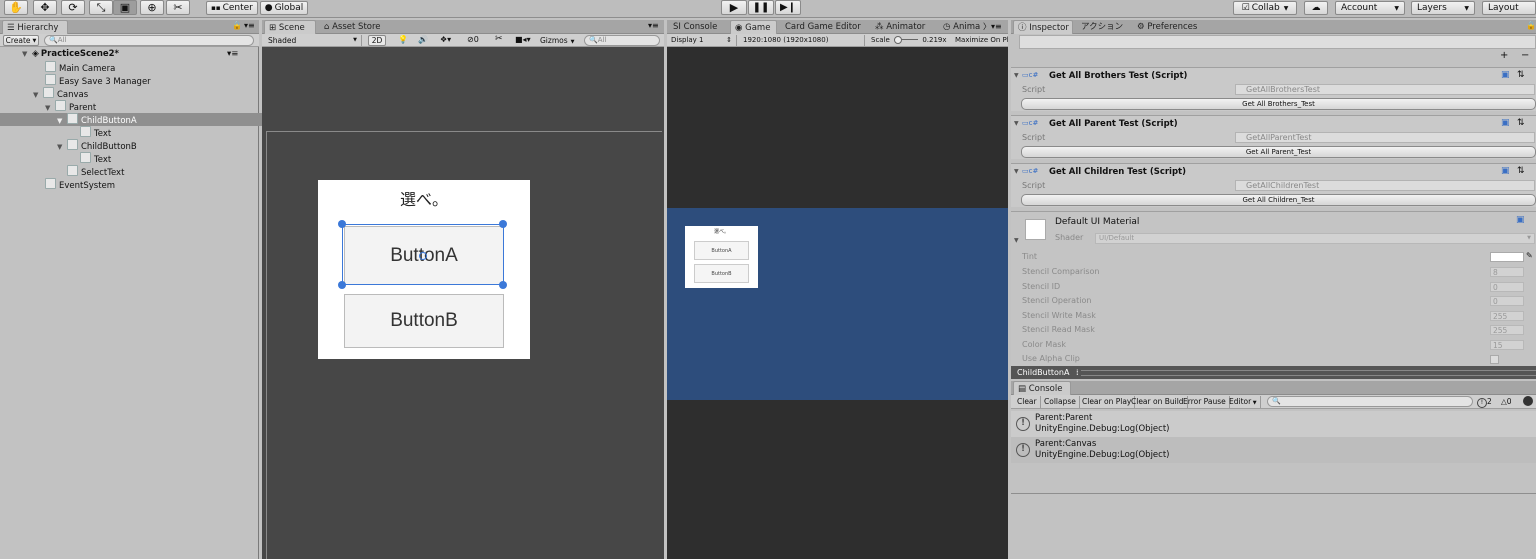 The width and height of the screenshot is (1536, 559). Describe the element at coordinates (1507, 316) in the screenshot. I see `stencil-write-mask-field: 255` at that location.